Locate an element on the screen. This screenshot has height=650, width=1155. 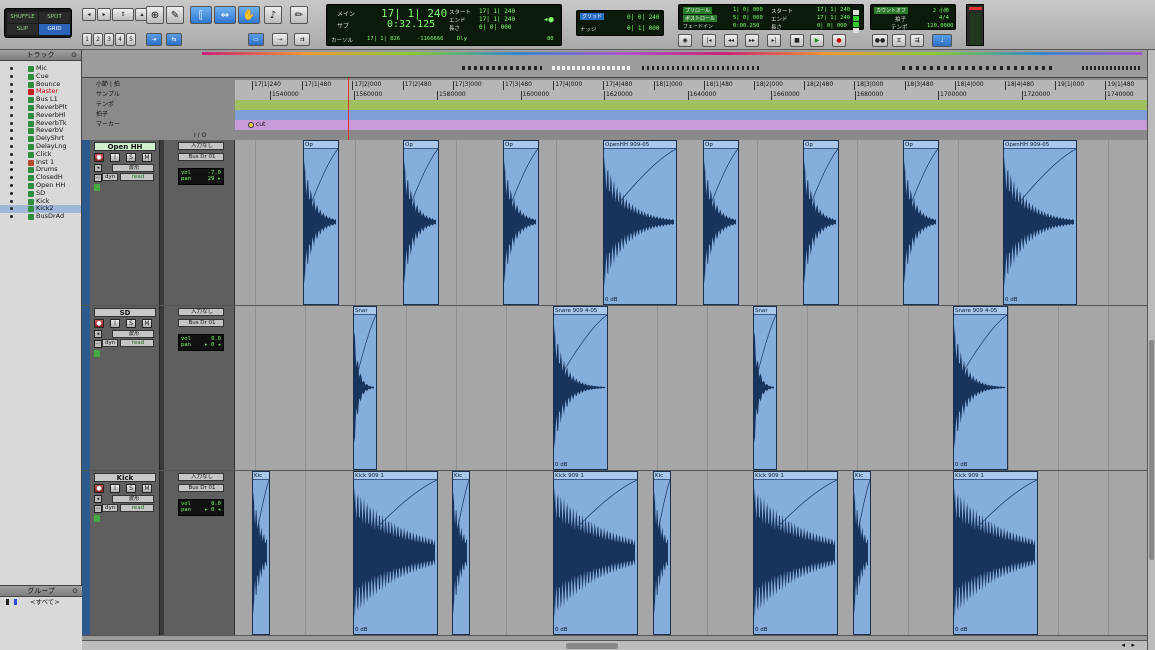
track-name-field: SD is located at coordinates (125, 312).